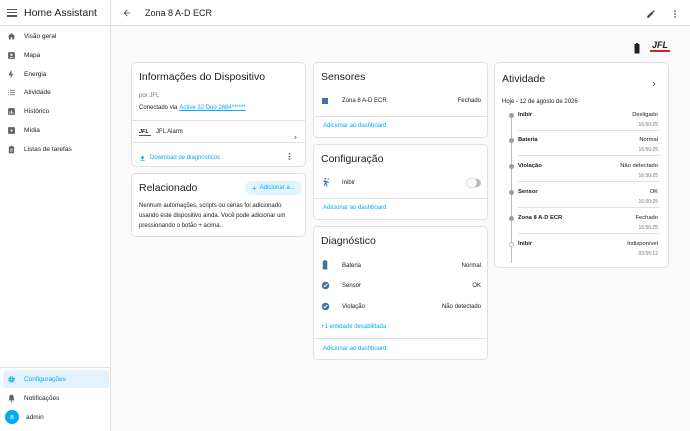  I want to click on sensors-add-dashboard-button: Adicionar ao dashboard, so click(354, 126).